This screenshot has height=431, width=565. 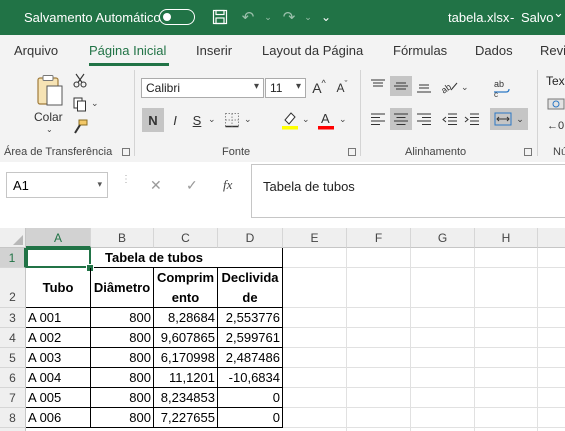 I want to click on table-cell-tubo: A 004, so click(x=58, y=378).